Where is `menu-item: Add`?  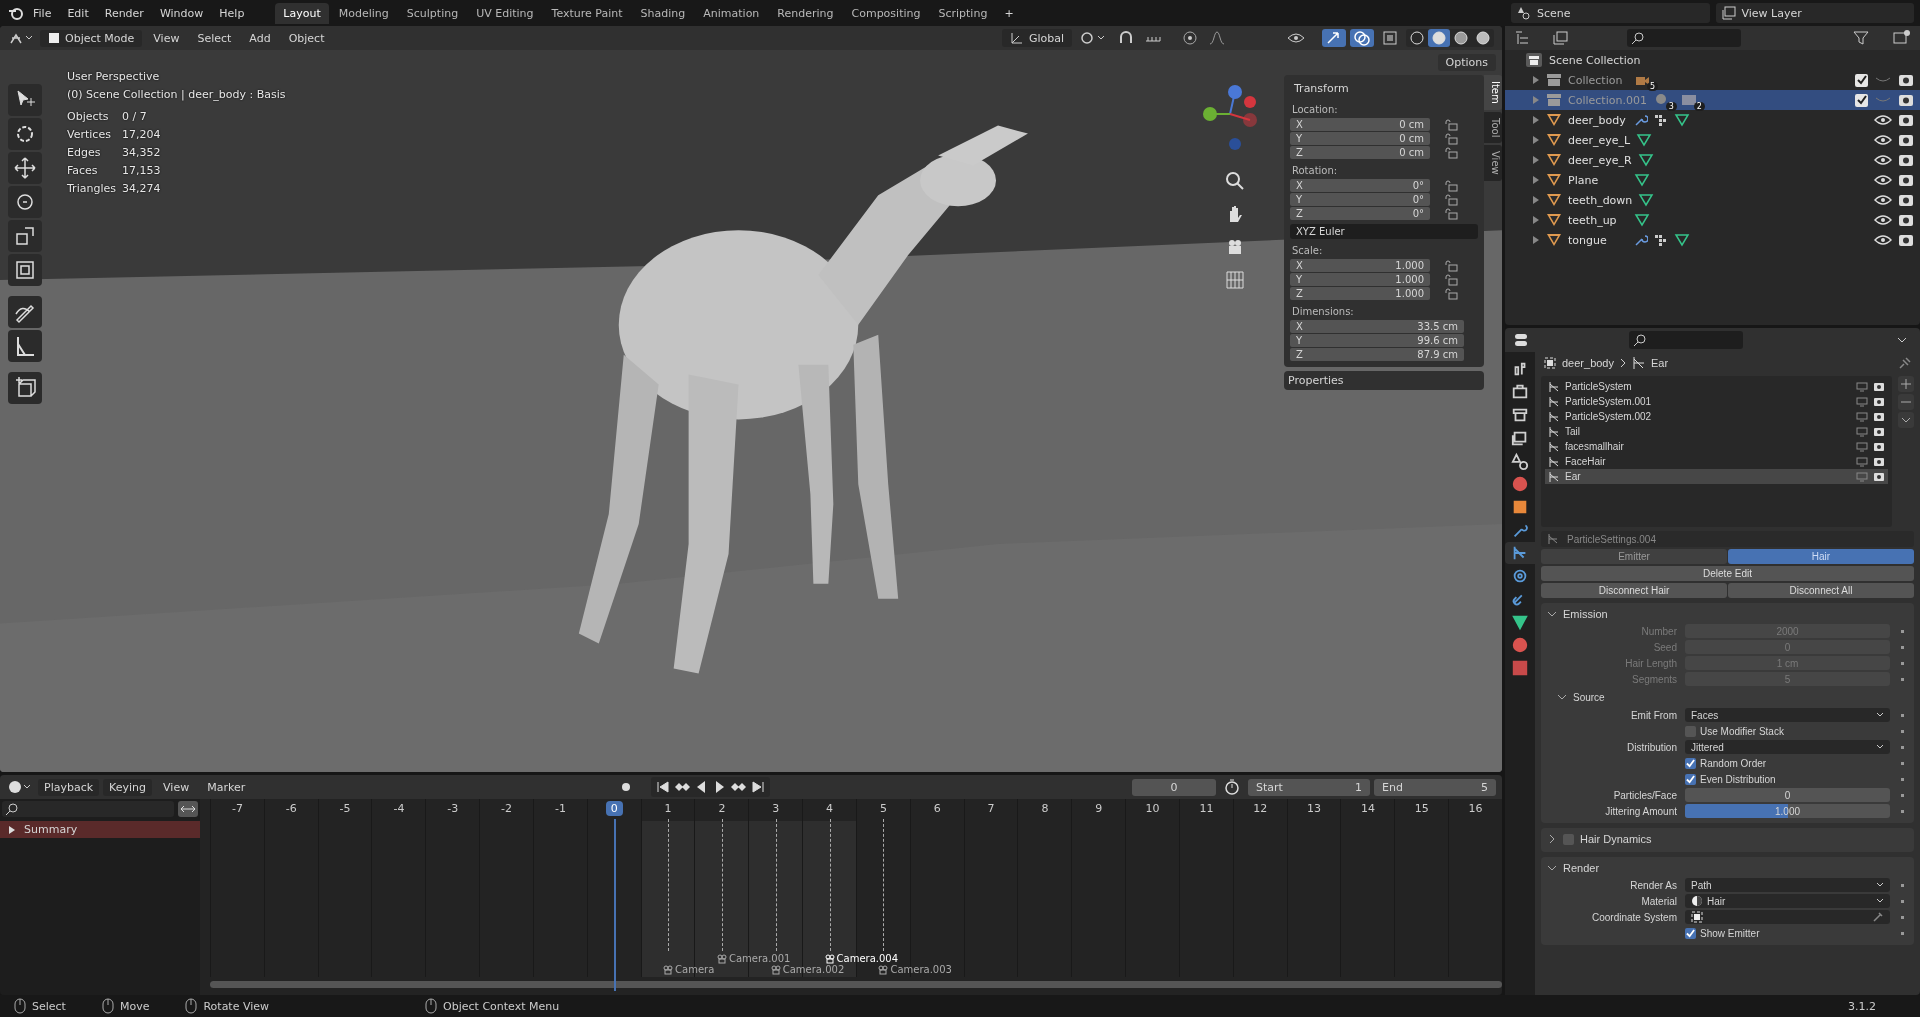 menu-item: Add is located at coordinates (260, 38).